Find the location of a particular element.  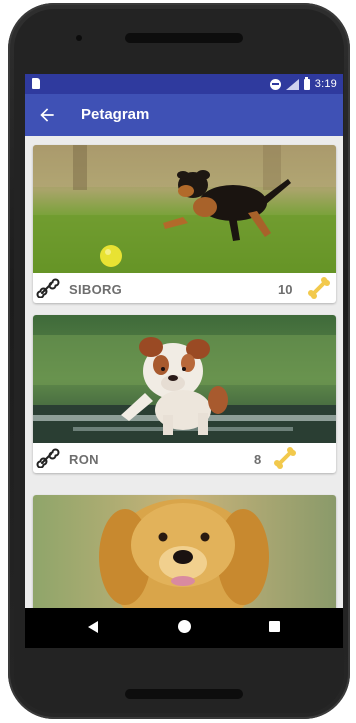

arrow-back-icon is located at coordinates (47, 115).